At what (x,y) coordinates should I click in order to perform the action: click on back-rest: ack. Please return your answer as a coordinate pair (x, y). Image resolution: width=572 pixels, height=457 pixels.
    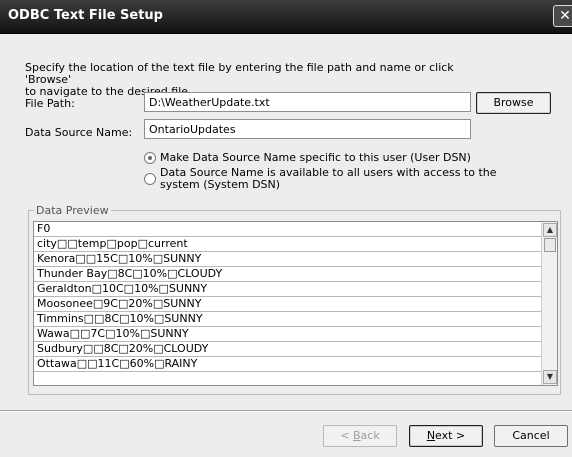
    Looking at the image, I should click on (370, 435).